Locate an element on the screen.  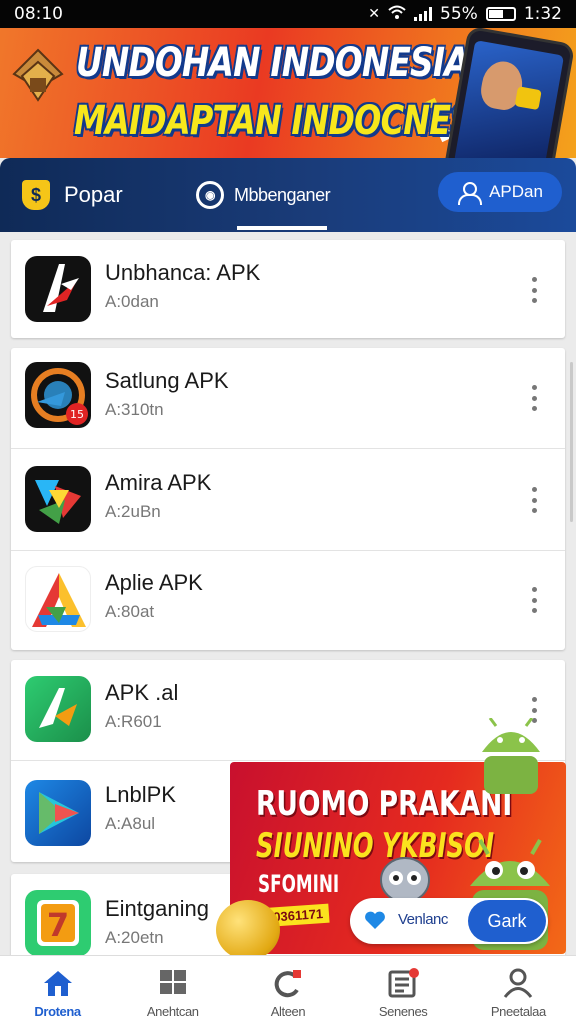
refresh-icon is located at coordinates (287, 984).